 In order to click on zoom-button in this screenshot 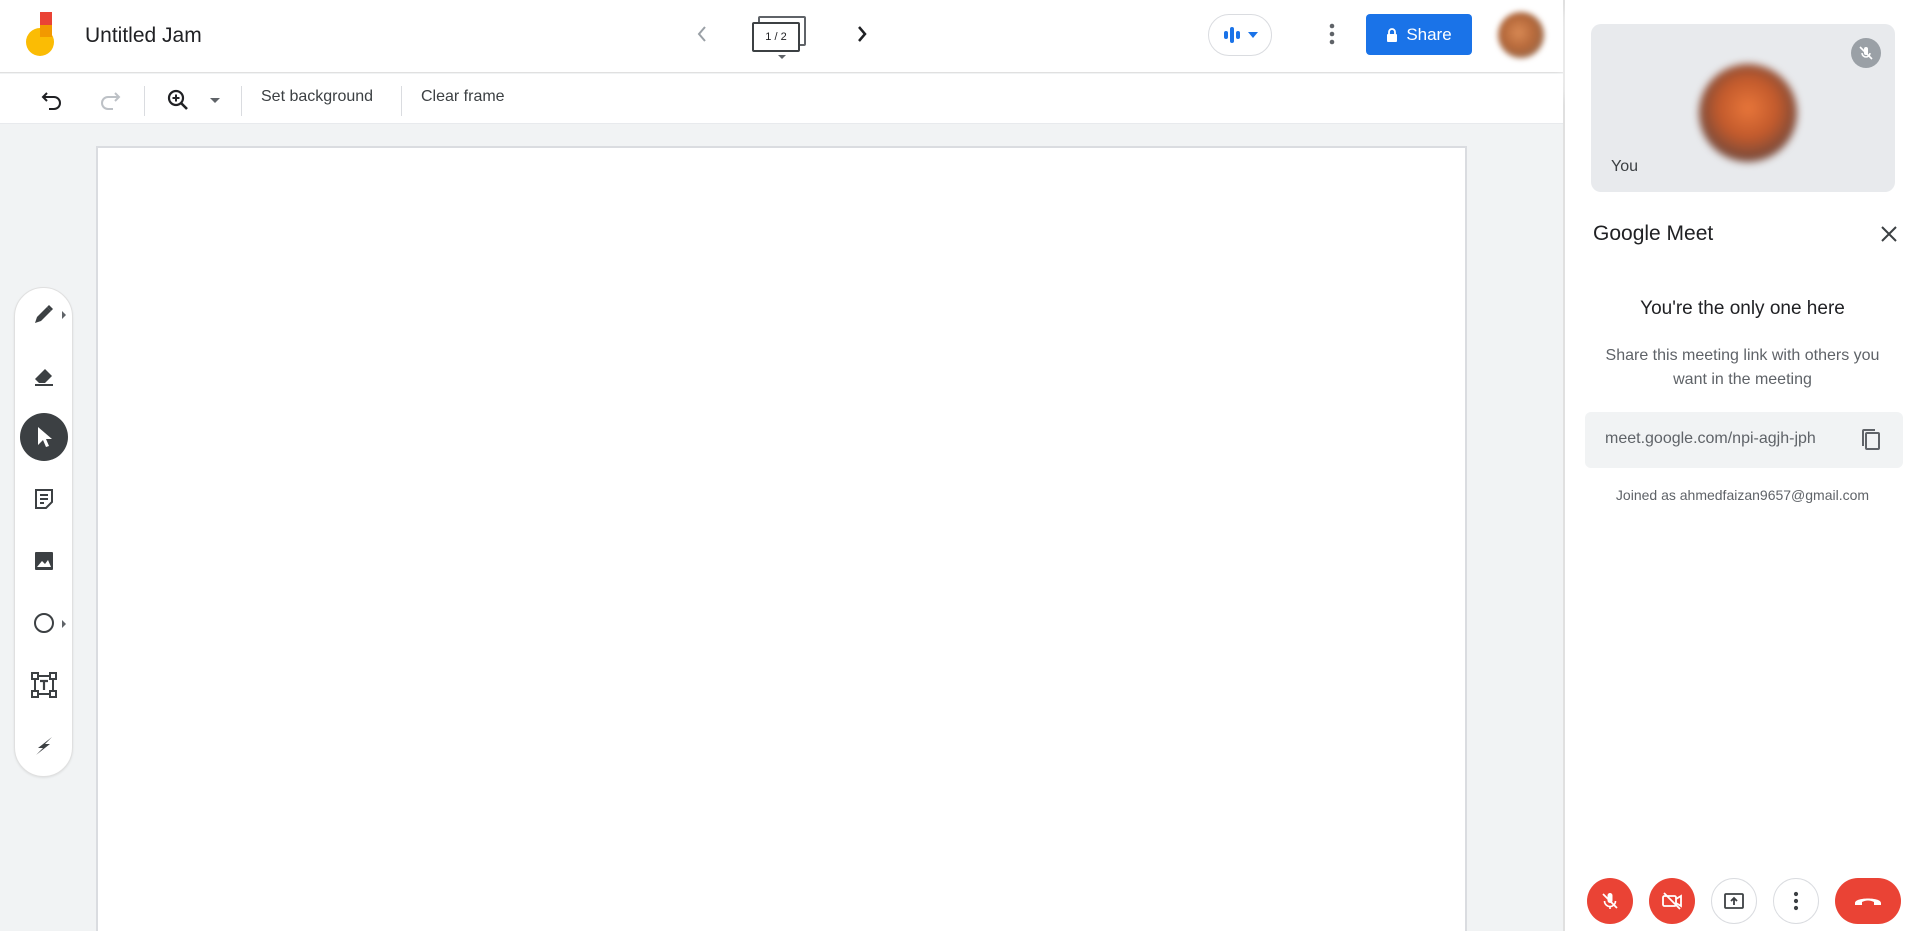, I will do `click(178, 100)`.